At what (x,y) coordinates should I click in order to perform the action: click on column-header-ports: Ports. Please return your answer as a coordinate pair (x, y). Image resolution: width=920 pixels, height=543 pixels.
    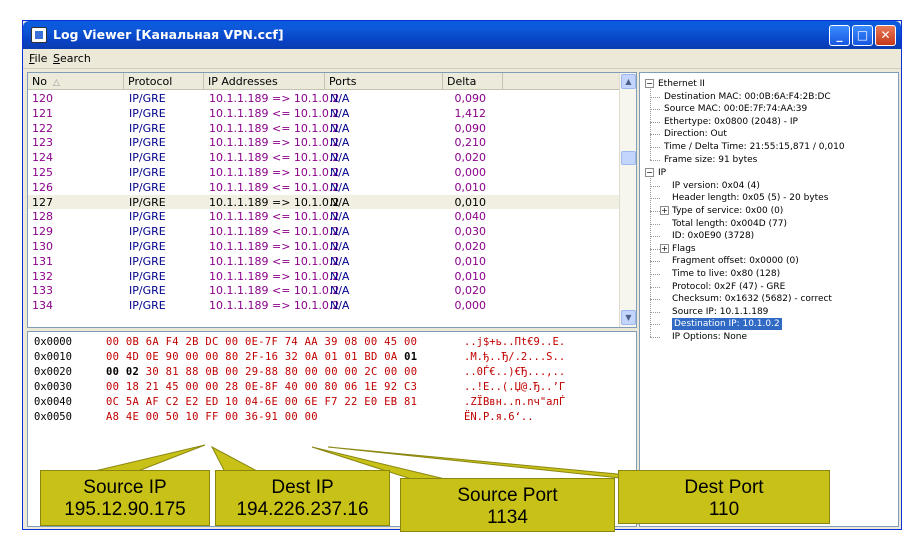
    Looking at the image, I should click on (384, 81).